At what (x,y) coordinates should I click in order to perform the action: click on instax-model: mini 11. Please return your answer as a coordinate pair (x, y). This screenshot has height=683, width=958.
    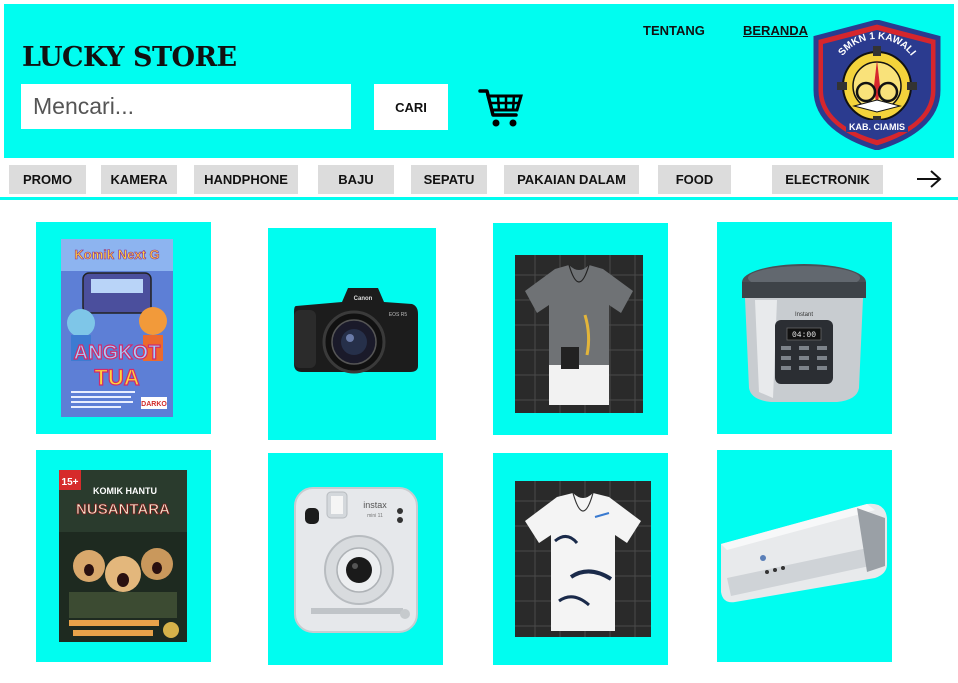
    Looking at the image, I should click on (375, 516).